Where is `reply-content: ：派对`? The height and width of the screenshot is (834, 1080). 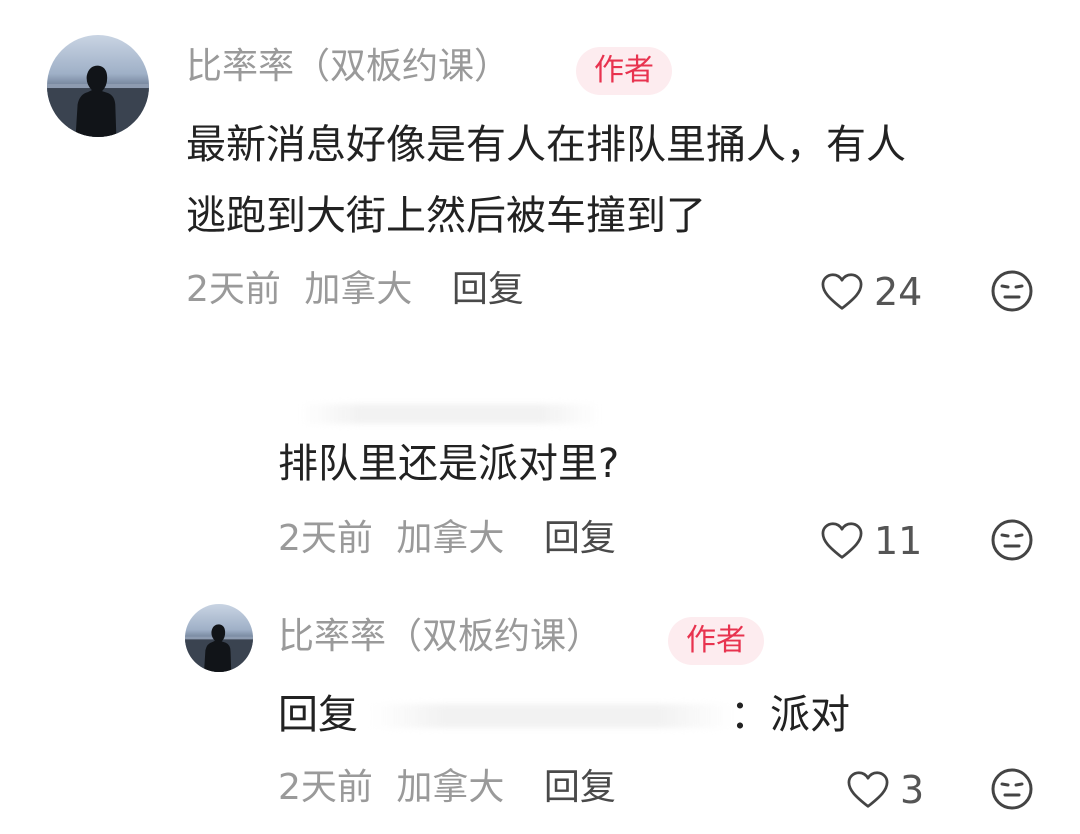 reply-content: ：派对 is located at coordinates (790, 715).